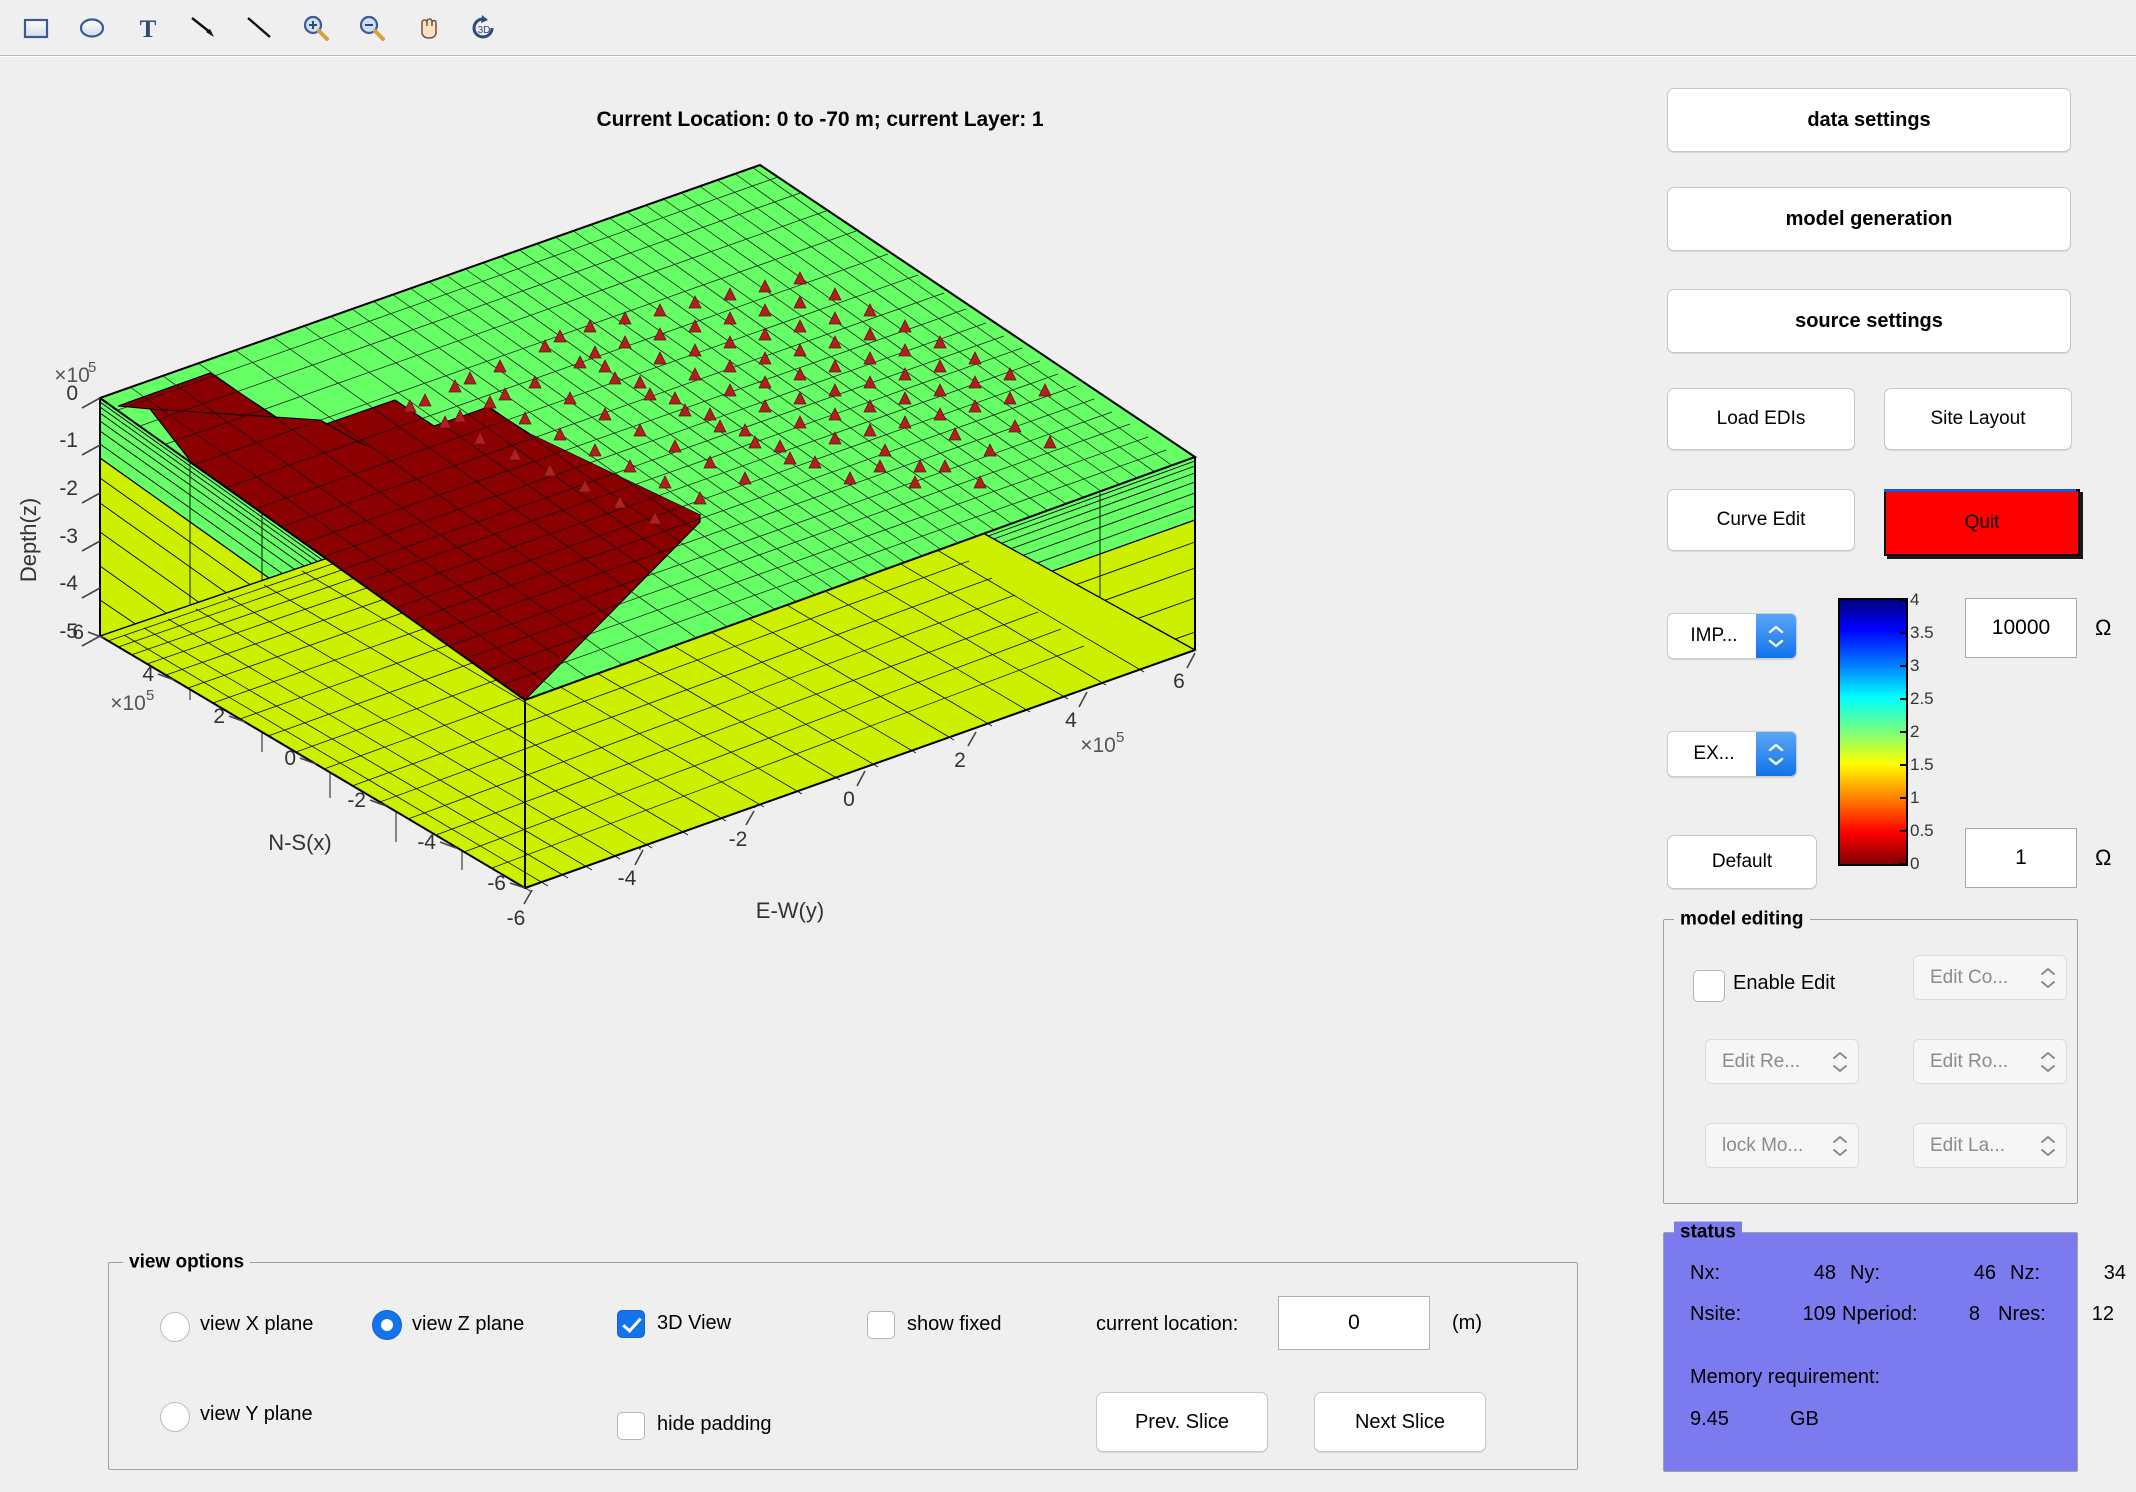 The width and height of the screenshot is (2136, 1492). Describe the element at coordinates (1922, 764) in the screenshot. I see `colorbar-tick: 1.5` at that location.